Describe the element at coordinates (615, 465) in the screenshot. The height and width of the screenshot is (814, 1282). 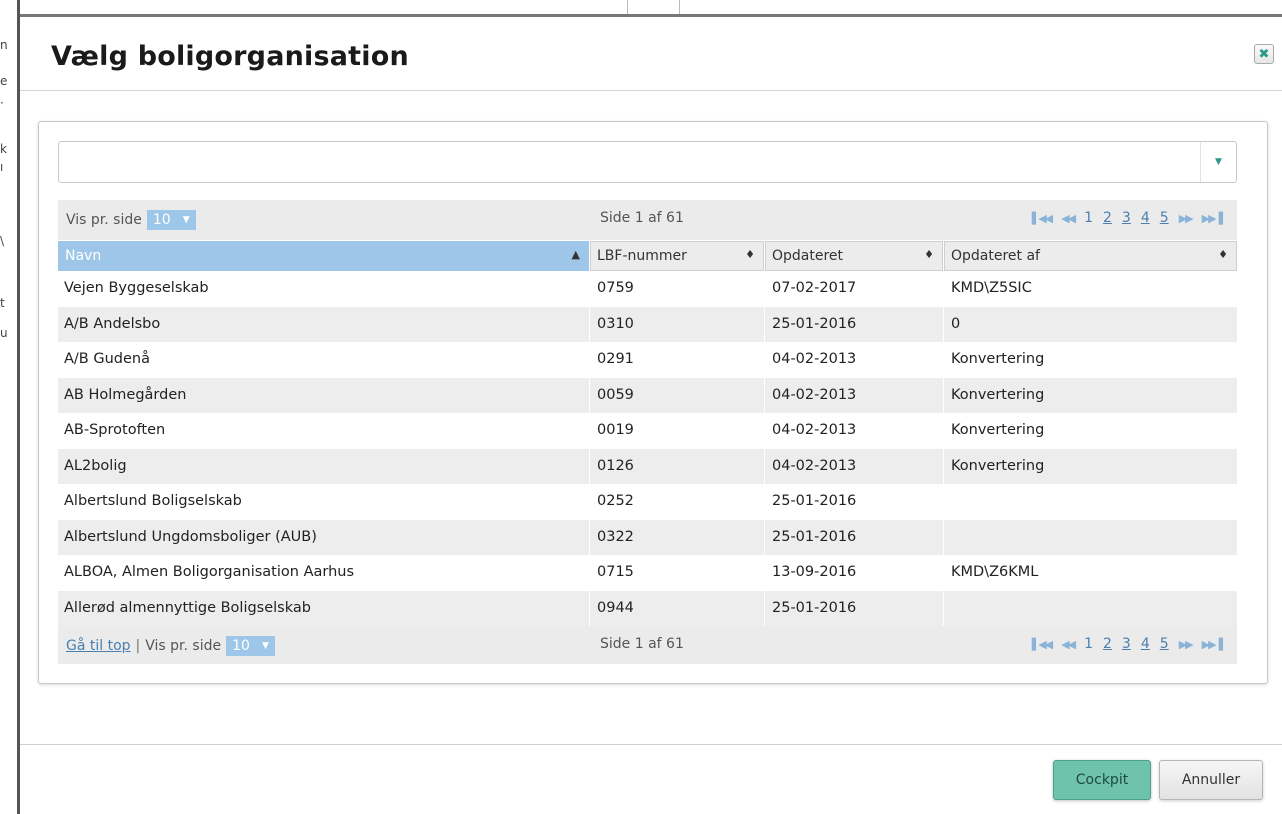
I see `cell-lbf: 0126` at that location.